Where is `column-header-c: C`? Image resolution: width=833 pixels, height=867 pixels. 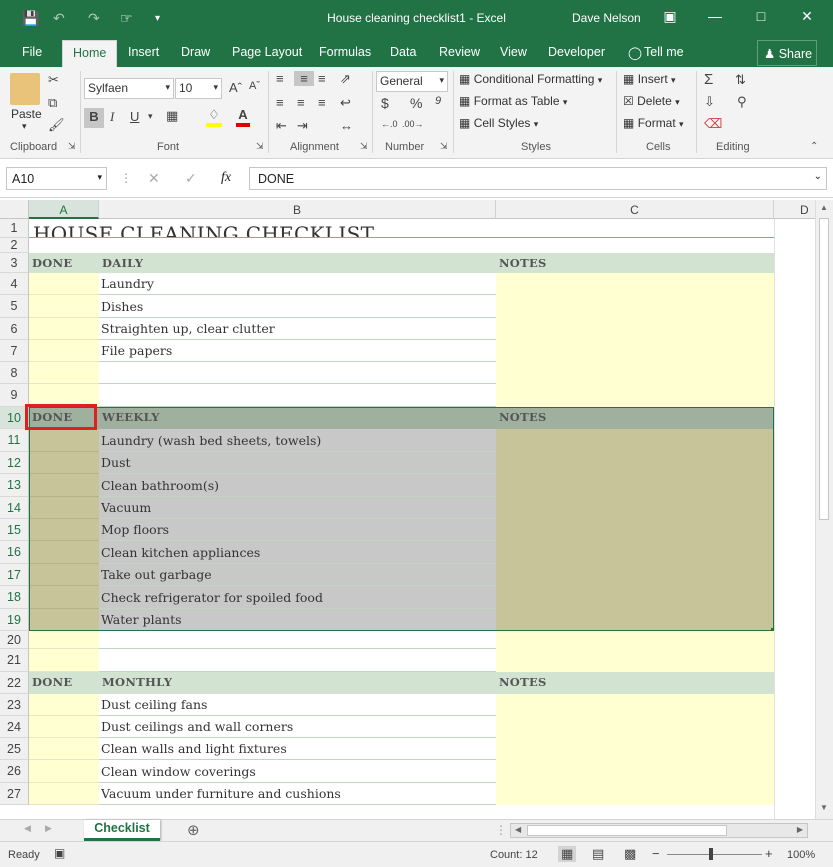 column-header-c: C is located at coordinates (635, 209).